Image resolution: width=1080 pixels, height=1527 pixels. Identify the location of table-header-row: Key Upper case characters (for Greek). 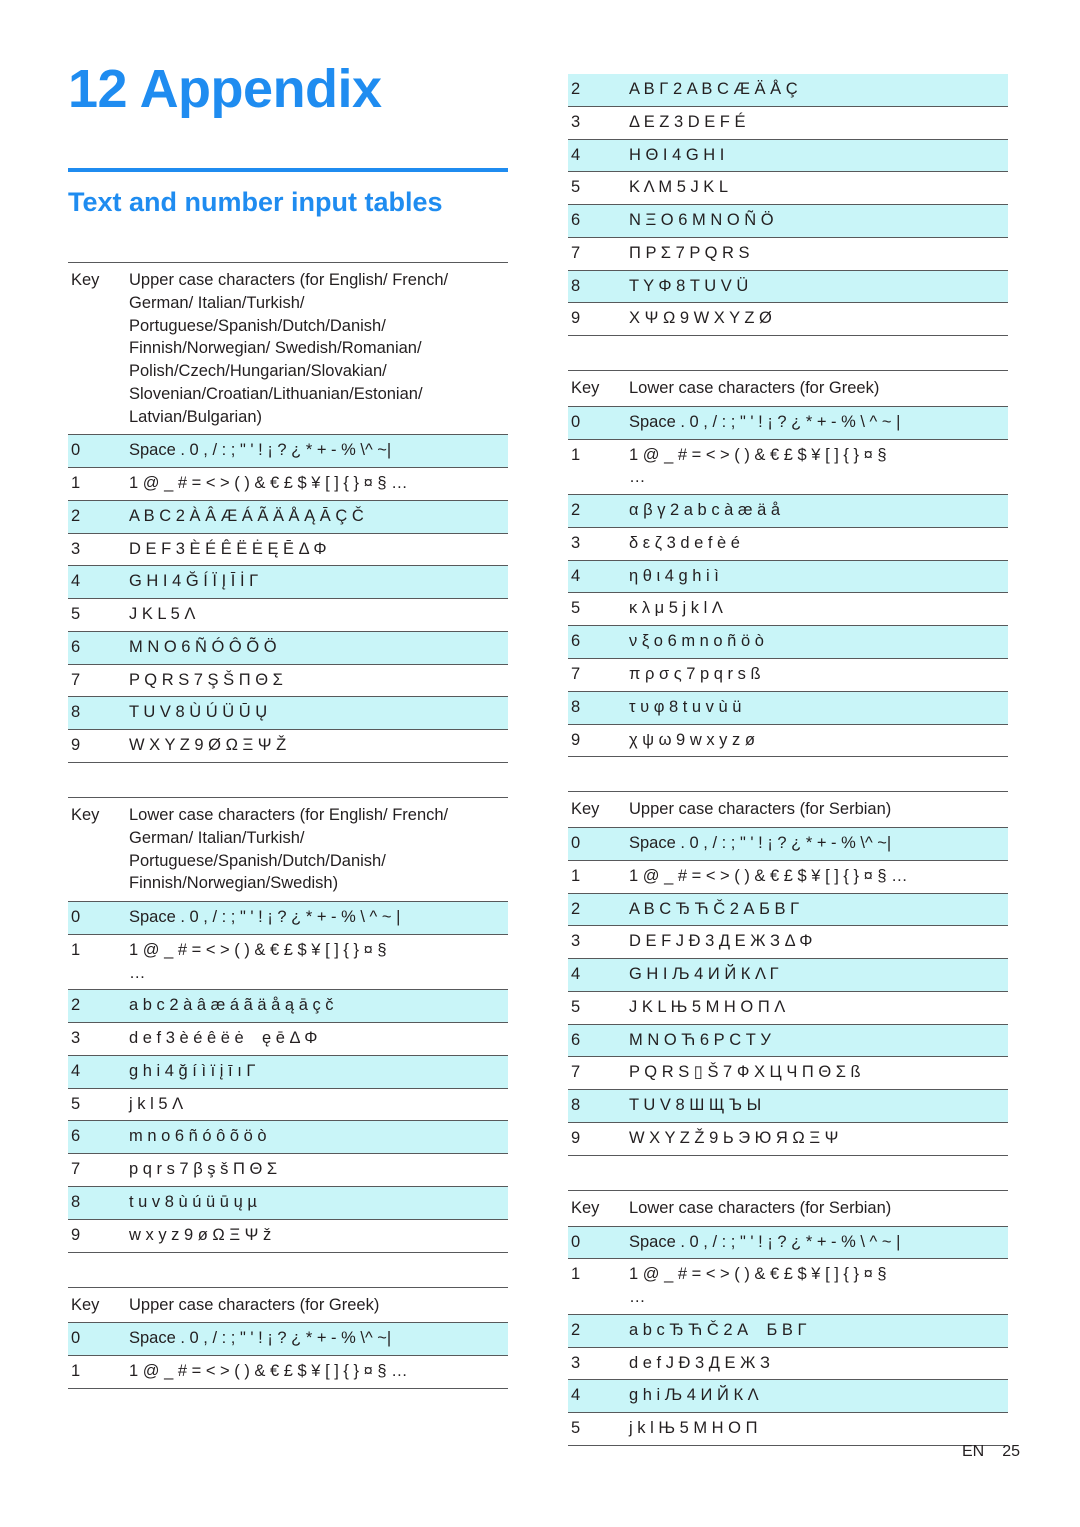
(288, 1305).